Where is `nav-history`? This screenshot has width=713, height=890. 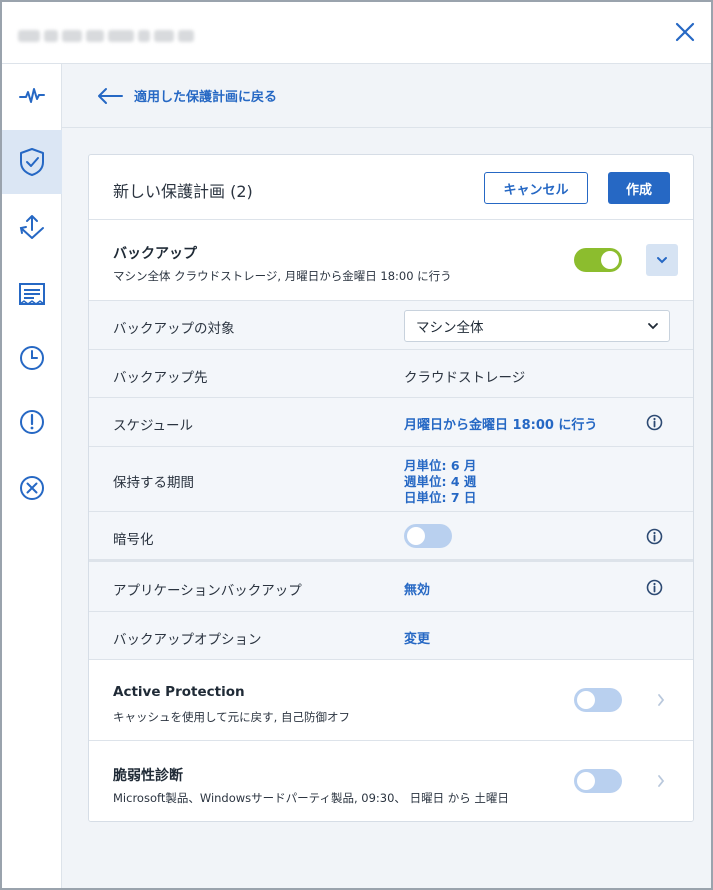
nav-history is located at coordinates (32, 358).